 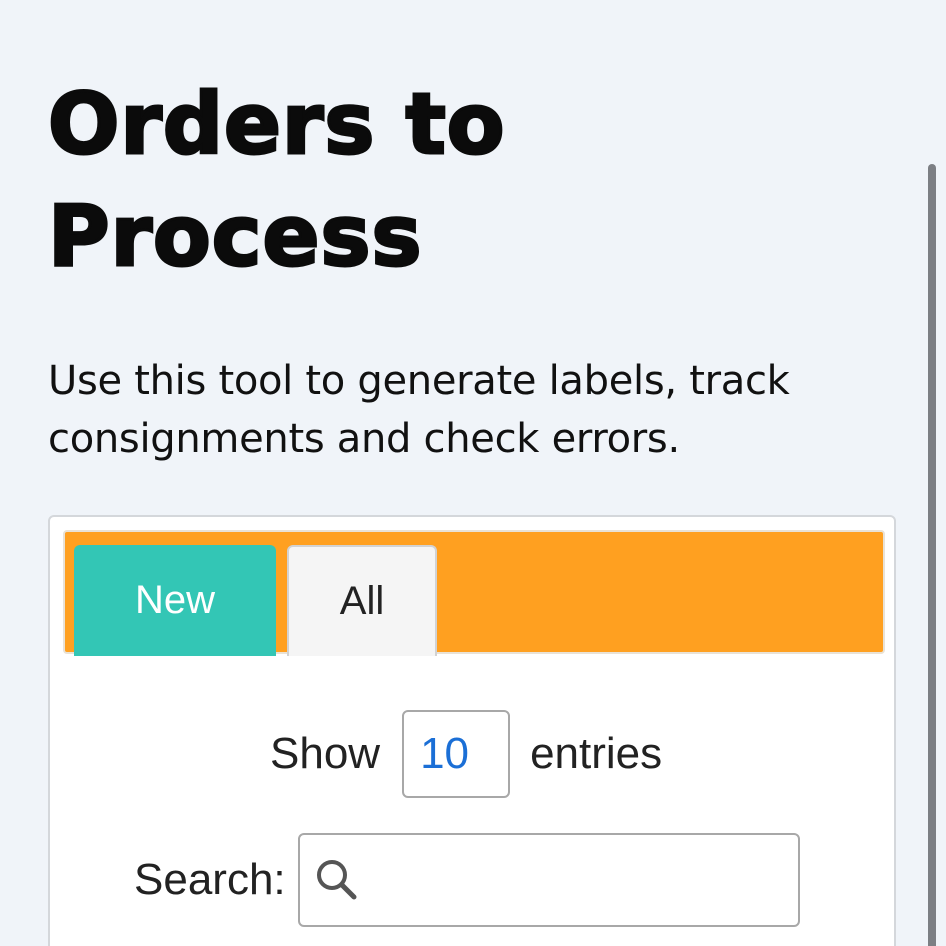 I want to click on tab-new: New, so click(x=175, y=600).